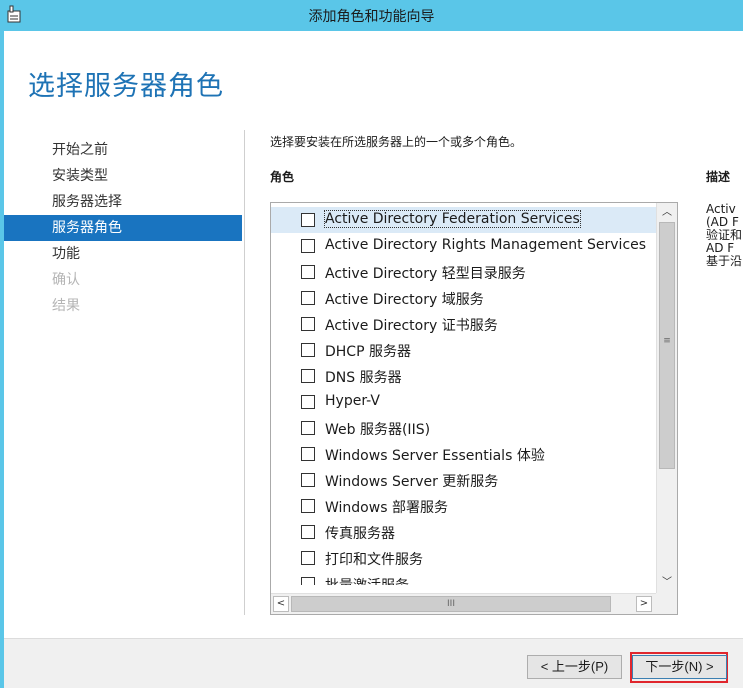  Describe the element at coordinates (123, 176) in the screenshot. I see `nav-item: 安装类型` at that location.